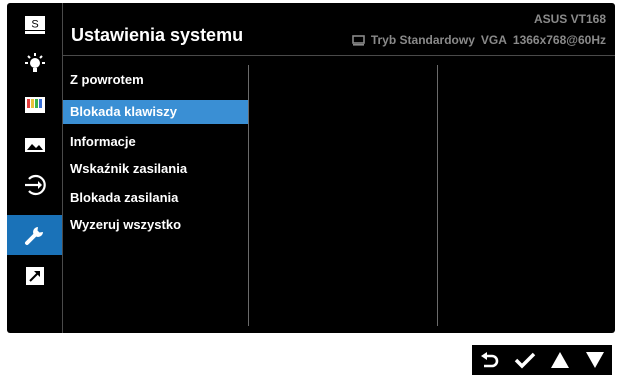  I want to click on confirm-button, so click(525, 360).